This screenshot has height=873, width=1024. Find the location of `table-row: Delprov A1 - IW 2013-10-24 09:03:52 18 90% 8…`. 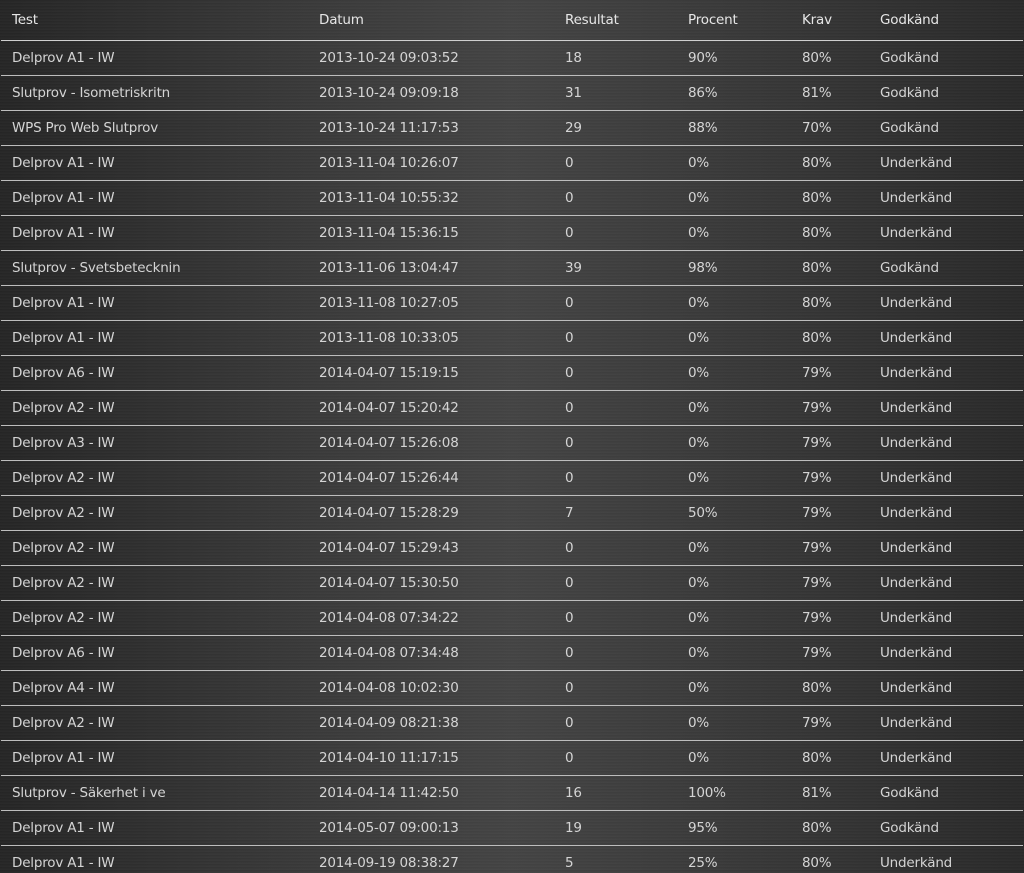

table-row: Delprov A1 - IW 2013-10-24 09:03:52 18 90% 8… is located at coordinates (512, 58).